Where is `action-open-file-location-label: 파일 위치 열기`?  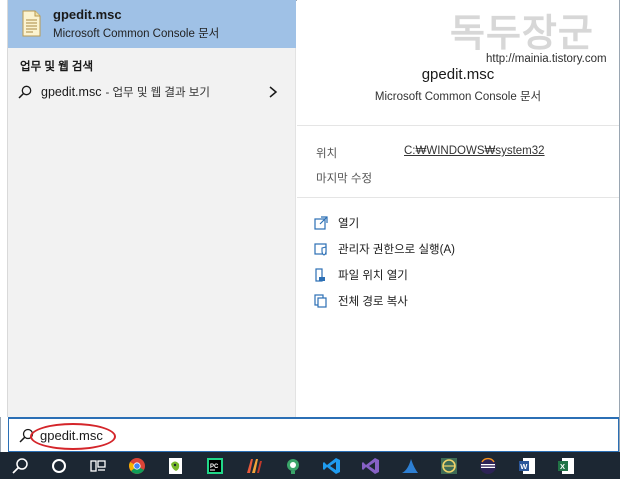 action-open-file-location-label: 파일 위치 열기 is located at coordinates (373, 276).